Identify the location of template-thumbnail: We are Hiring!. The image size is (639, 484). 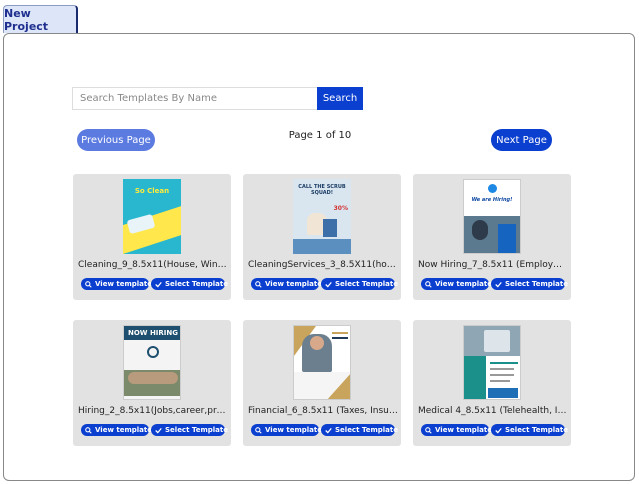
(492, 216).